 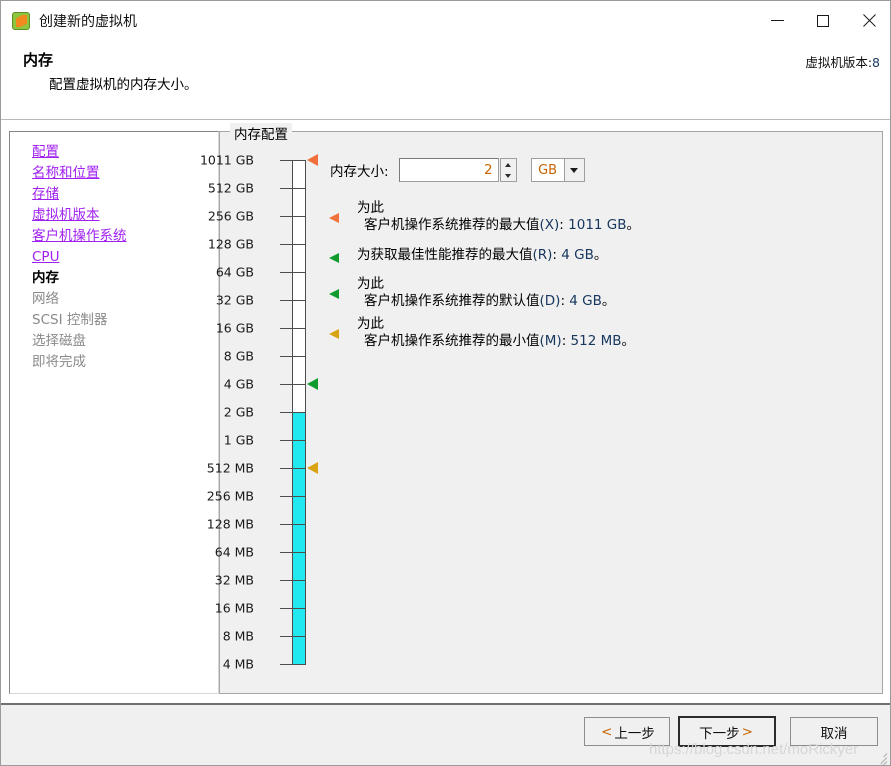 I want to click on recommendation-value: 512 MB, so click(x=596, y=341).